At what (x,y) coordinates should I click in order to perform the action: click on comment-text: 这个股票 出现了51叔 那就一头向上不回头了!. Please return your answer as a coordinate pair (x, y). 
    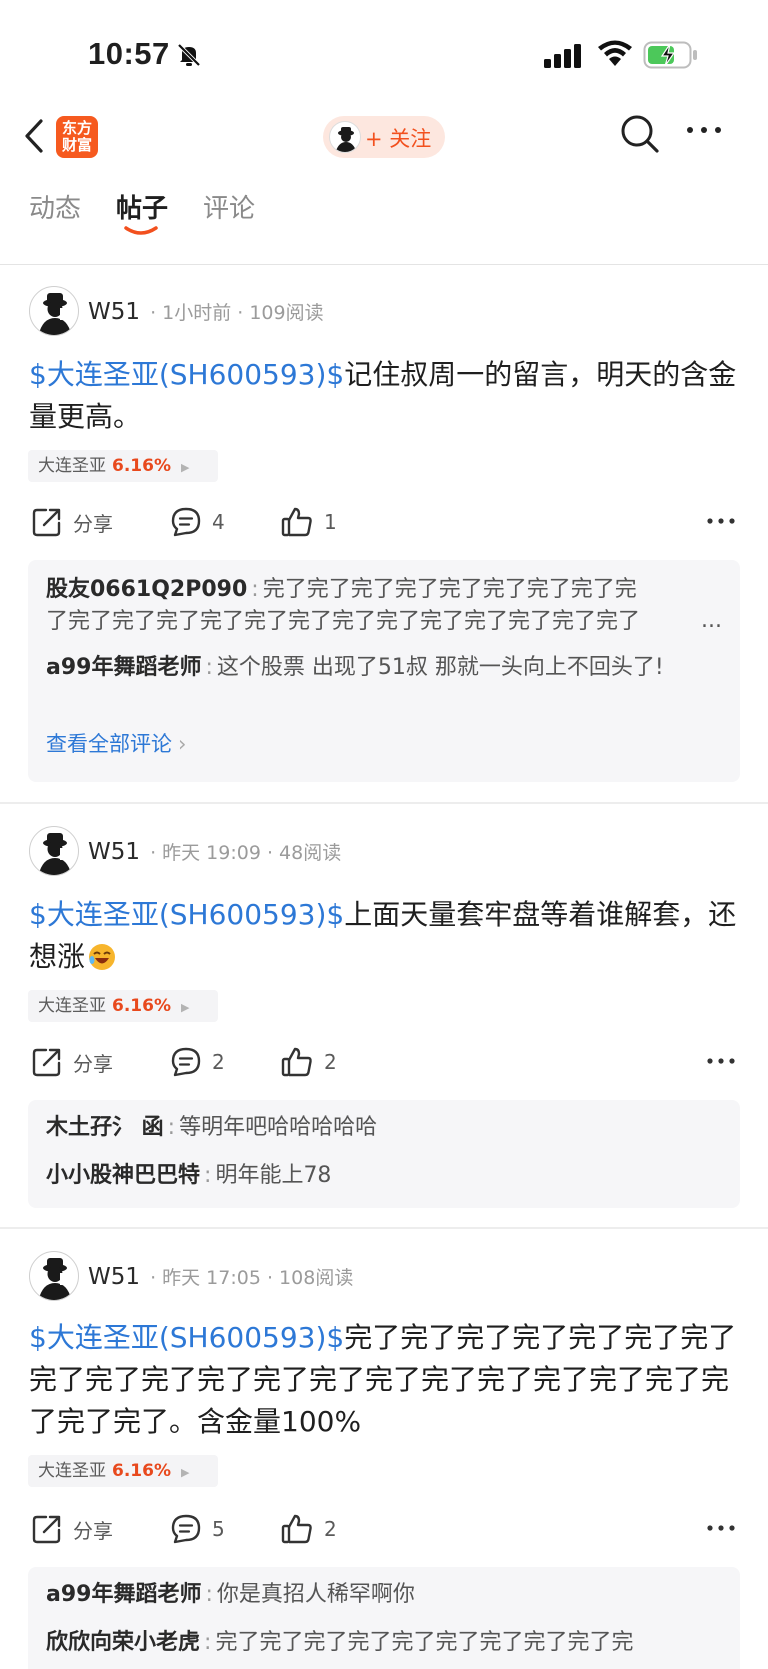
    Looking at the image, I should click on (440, 667).